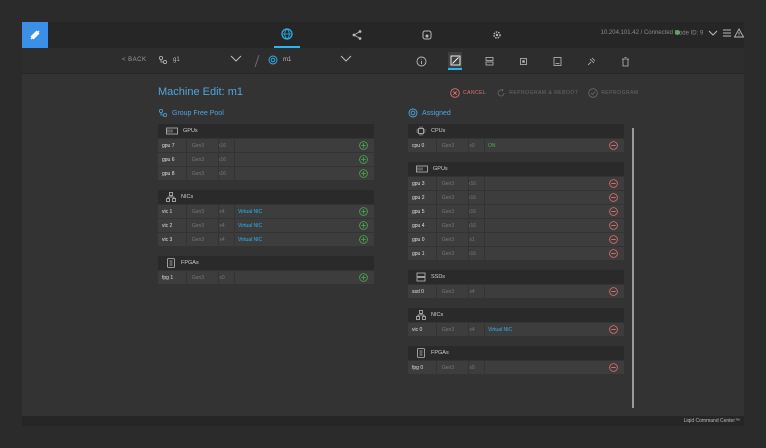  What do you see at coordinates (497, 35) in the screenshot?
I see `nav-settings-icon` at bounding box center [497, 35].